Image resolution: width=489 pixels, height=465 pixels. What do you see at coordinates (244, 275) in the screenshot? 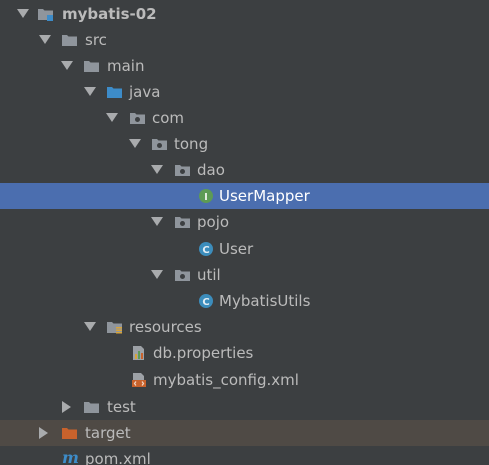
I see `tree-node-util: util` at bounding box center [244, 275].